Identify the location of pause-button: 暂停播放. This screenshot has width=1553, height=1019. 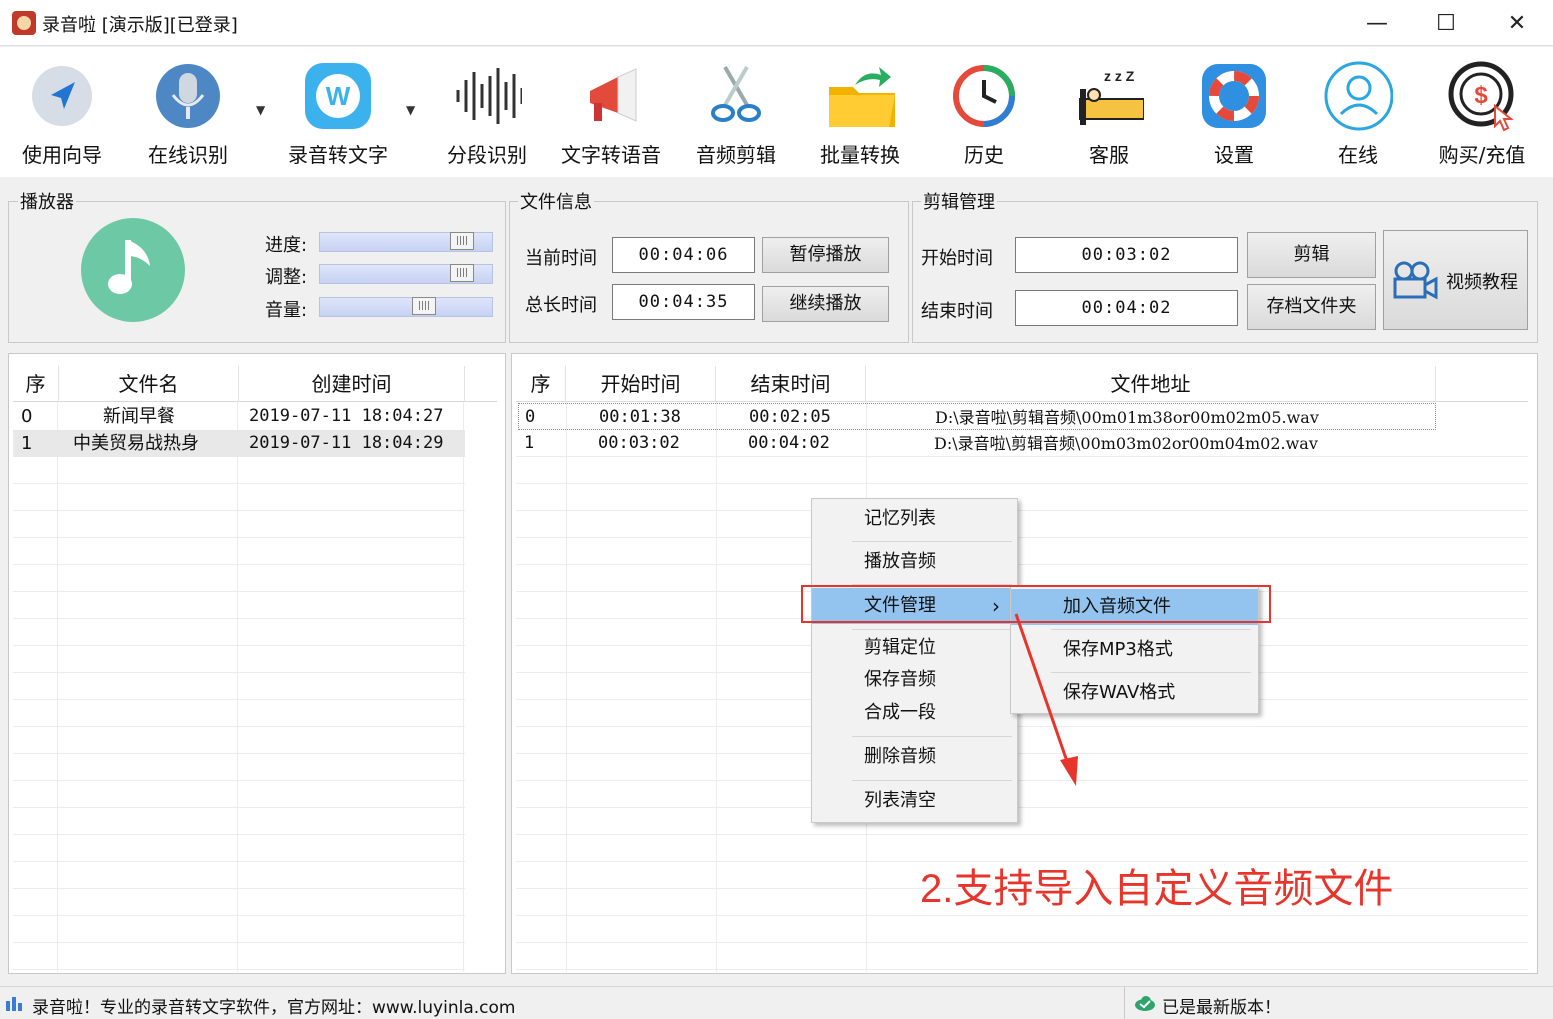
(825, 255).